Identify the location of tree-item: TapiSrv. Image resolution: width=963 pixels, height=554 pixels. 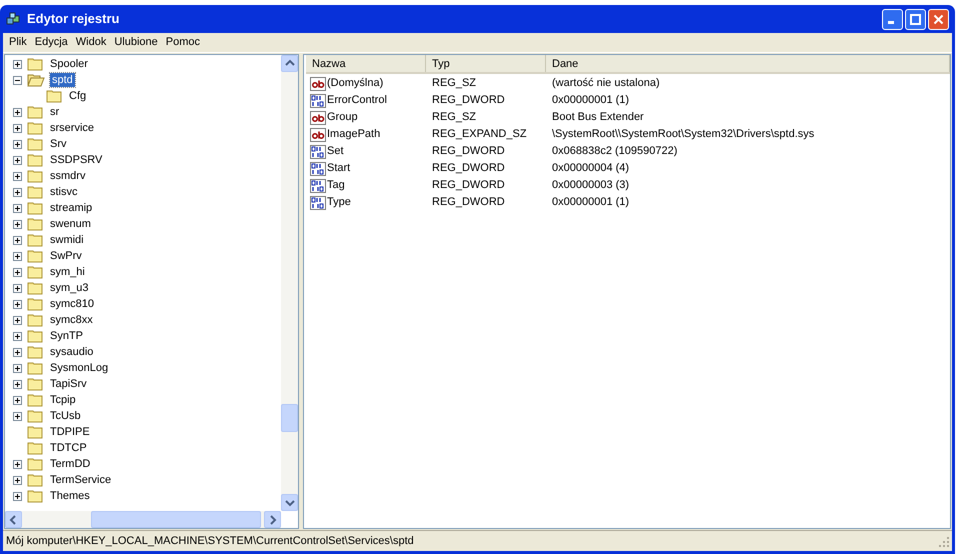
(68, 384).